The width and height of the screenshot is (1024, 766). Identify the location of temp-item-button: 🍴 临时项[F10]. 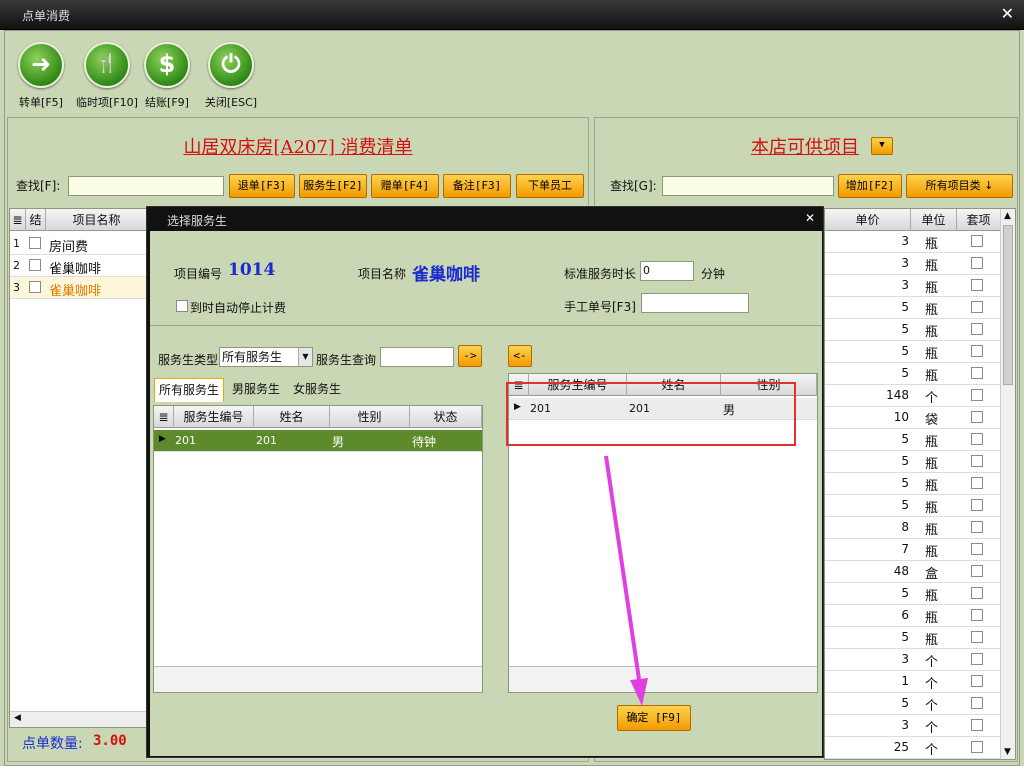
(107, 76).